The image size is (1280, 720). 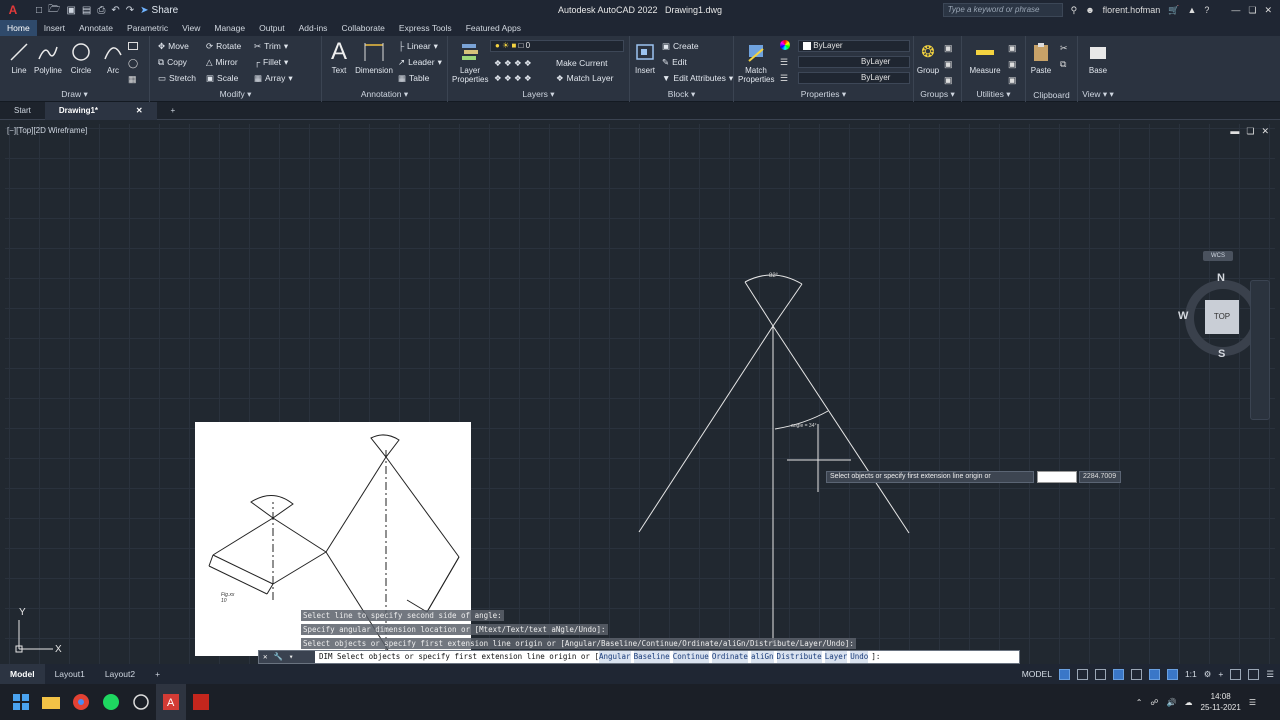 I want to click on customize-icon: 🔧, so click(x=278, y=657).